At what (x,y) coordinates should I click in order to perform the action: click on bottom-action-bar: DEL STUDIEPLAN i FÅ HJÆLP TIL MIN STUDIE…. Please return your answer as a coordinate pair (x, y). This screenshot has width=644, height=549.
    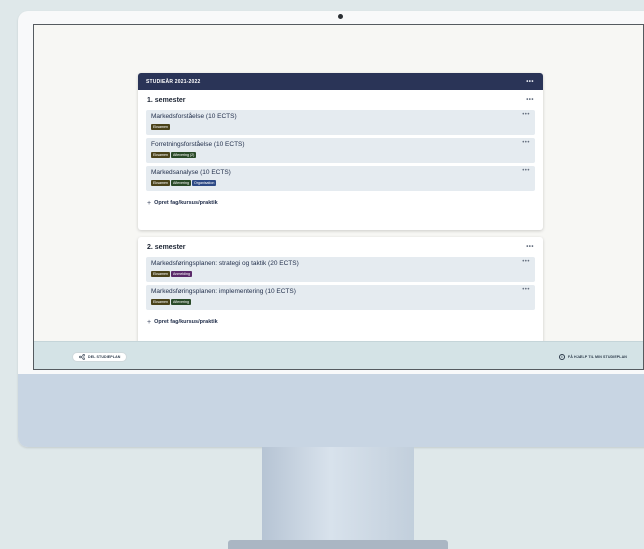
    Looking at the image, I should click on (338, 355).